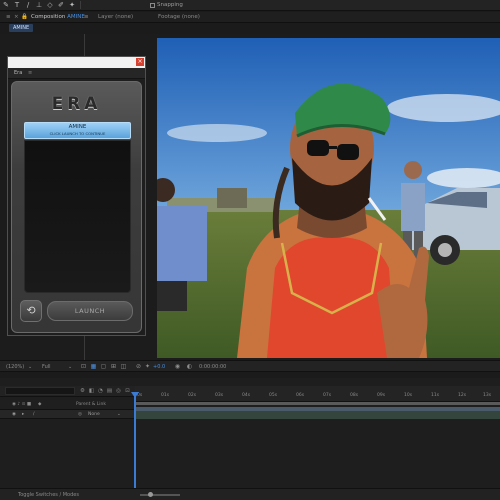  I want to click on draft-3d-icon: ⊘, so click(138, 366).